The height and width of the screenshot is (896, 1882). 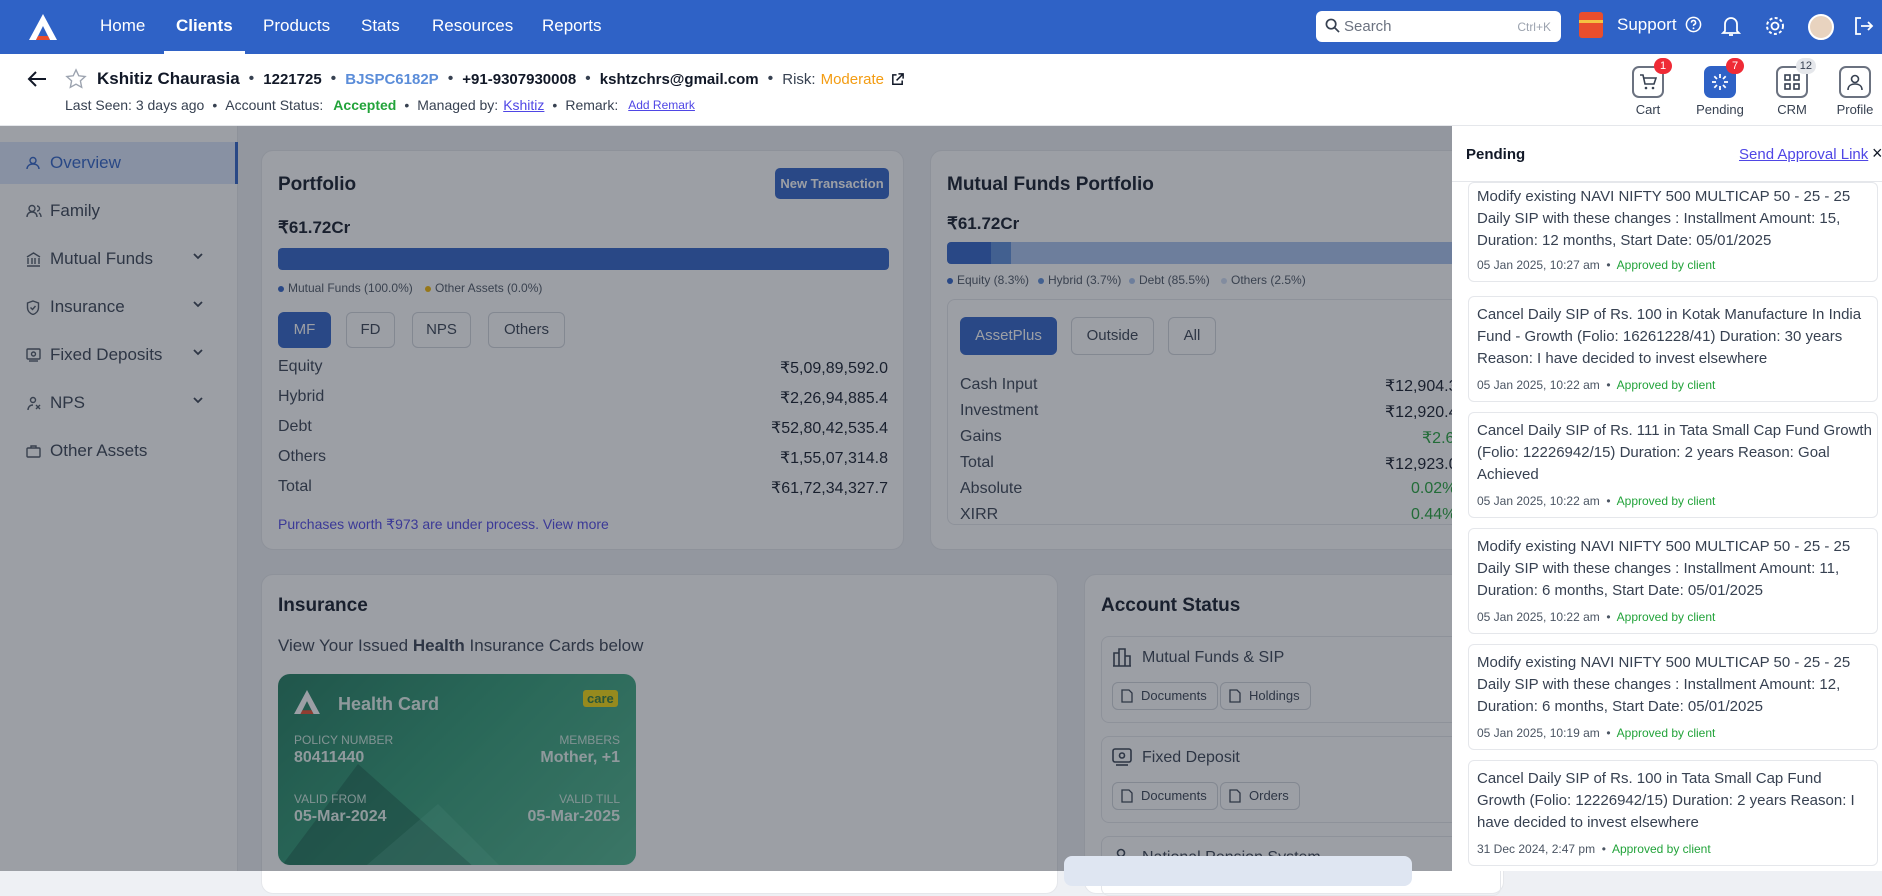 I want to click on bell-icon, so click(x=1731, y=26).